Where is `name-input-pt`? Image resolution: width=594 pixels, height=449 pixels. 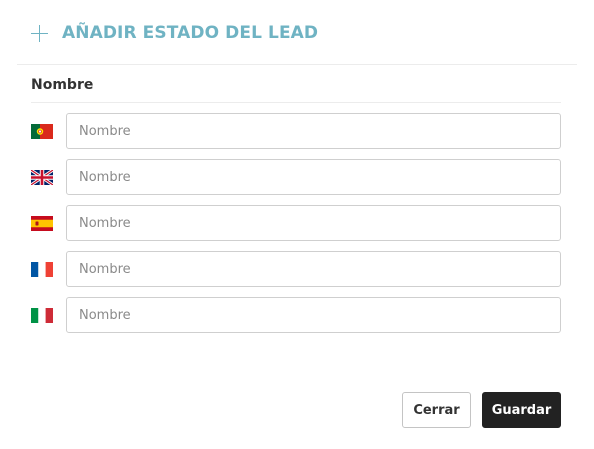 name-input-pt is located at coordinates (313, 131).